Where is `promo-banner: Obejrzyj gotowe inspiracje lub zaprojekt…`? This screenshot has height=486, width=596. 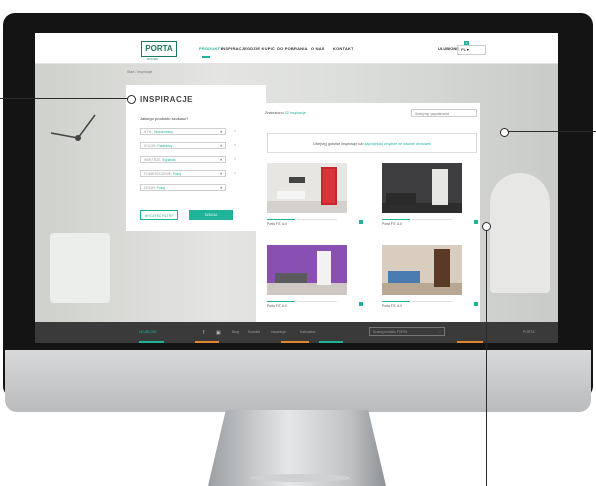 promo-banner: Obejrzyj gotowe inspiracje lub zaprojekt… is located at coordinates (372, 143).